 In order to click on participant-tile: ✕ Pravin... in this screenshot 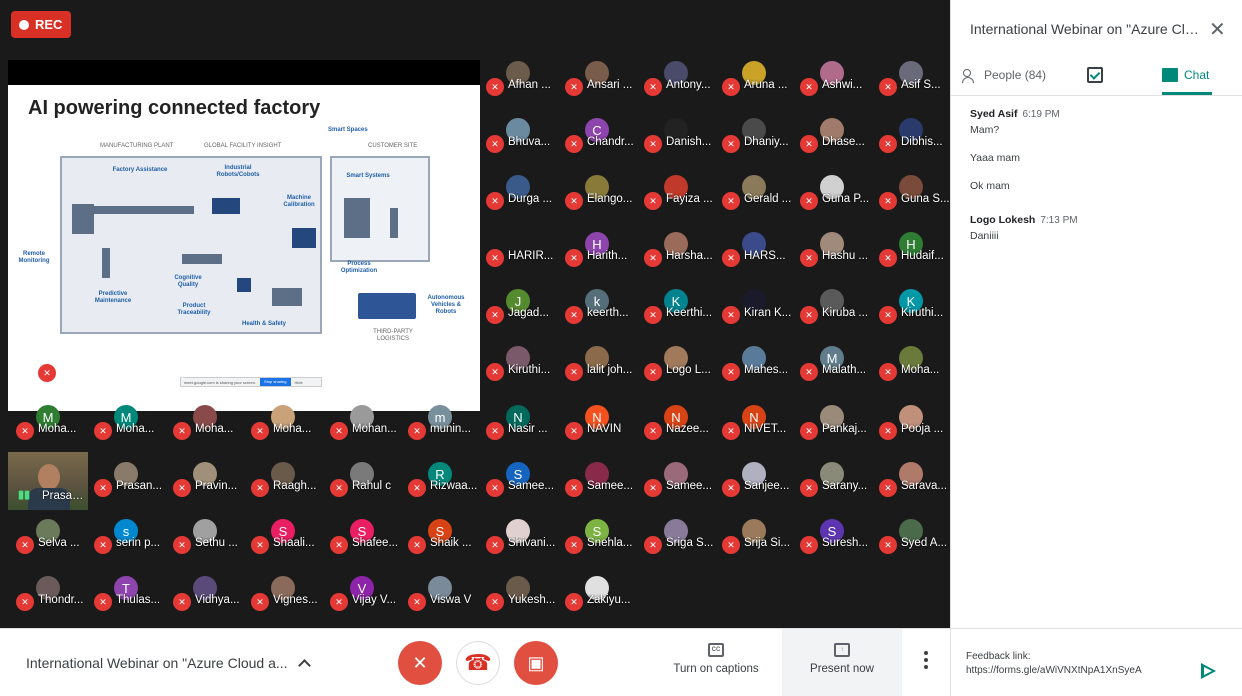, I will do `click(210, 490)`.